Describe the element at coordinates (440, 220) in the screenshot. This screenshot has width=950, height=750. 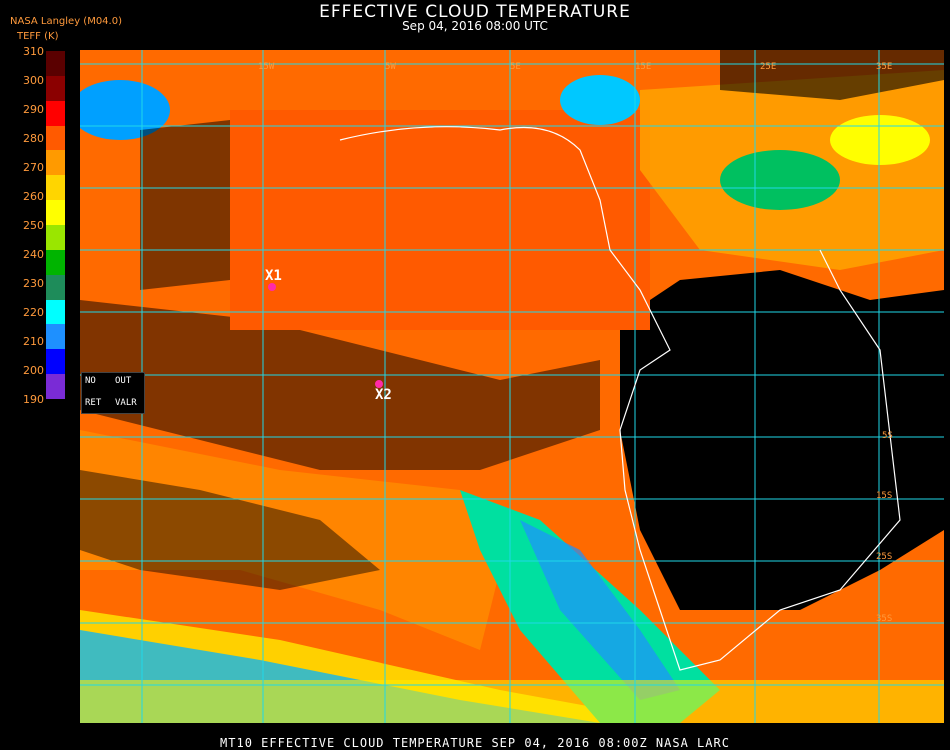
I see `solid-cloud-block` at that location.